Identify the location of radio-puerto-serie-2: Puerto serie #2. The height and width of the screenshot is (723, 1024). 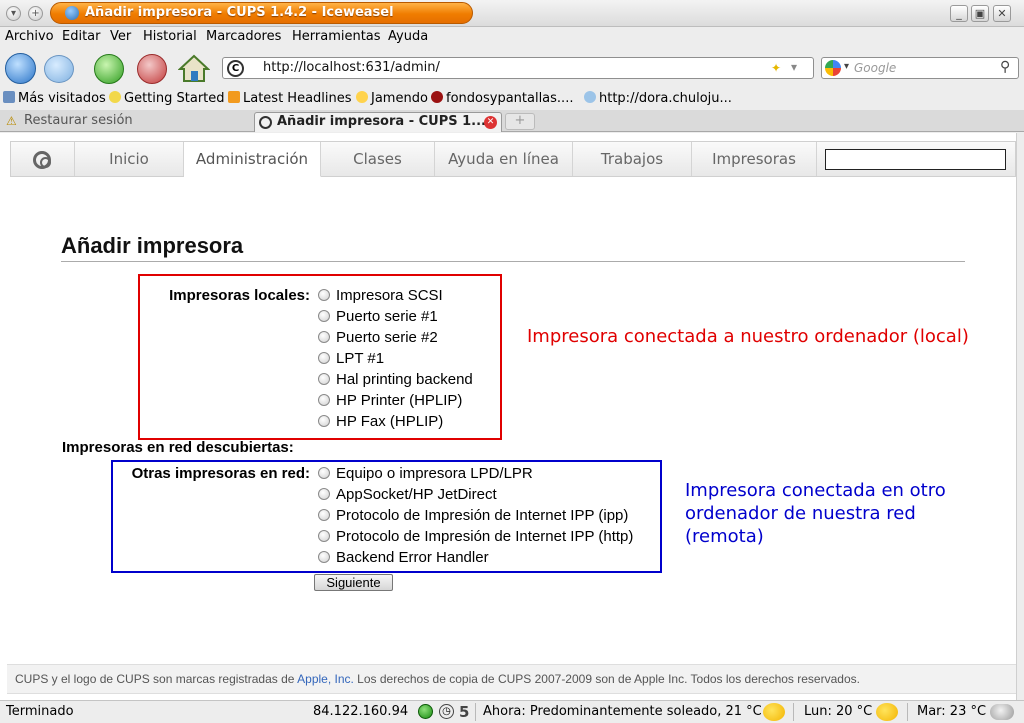
(378, 339).